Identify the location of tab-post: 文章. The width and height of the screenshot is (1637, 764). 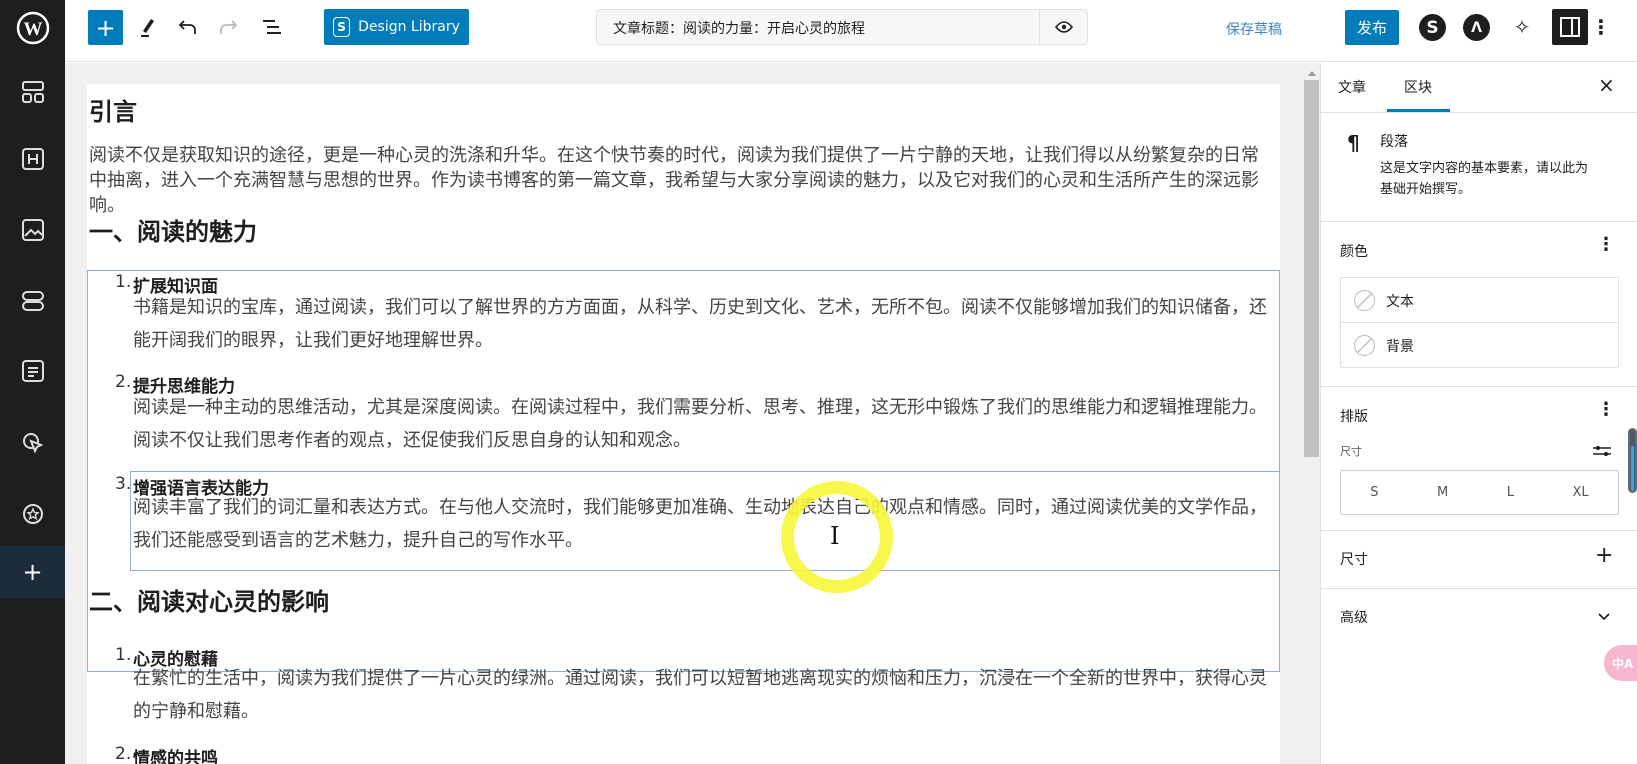
(1352, 87).